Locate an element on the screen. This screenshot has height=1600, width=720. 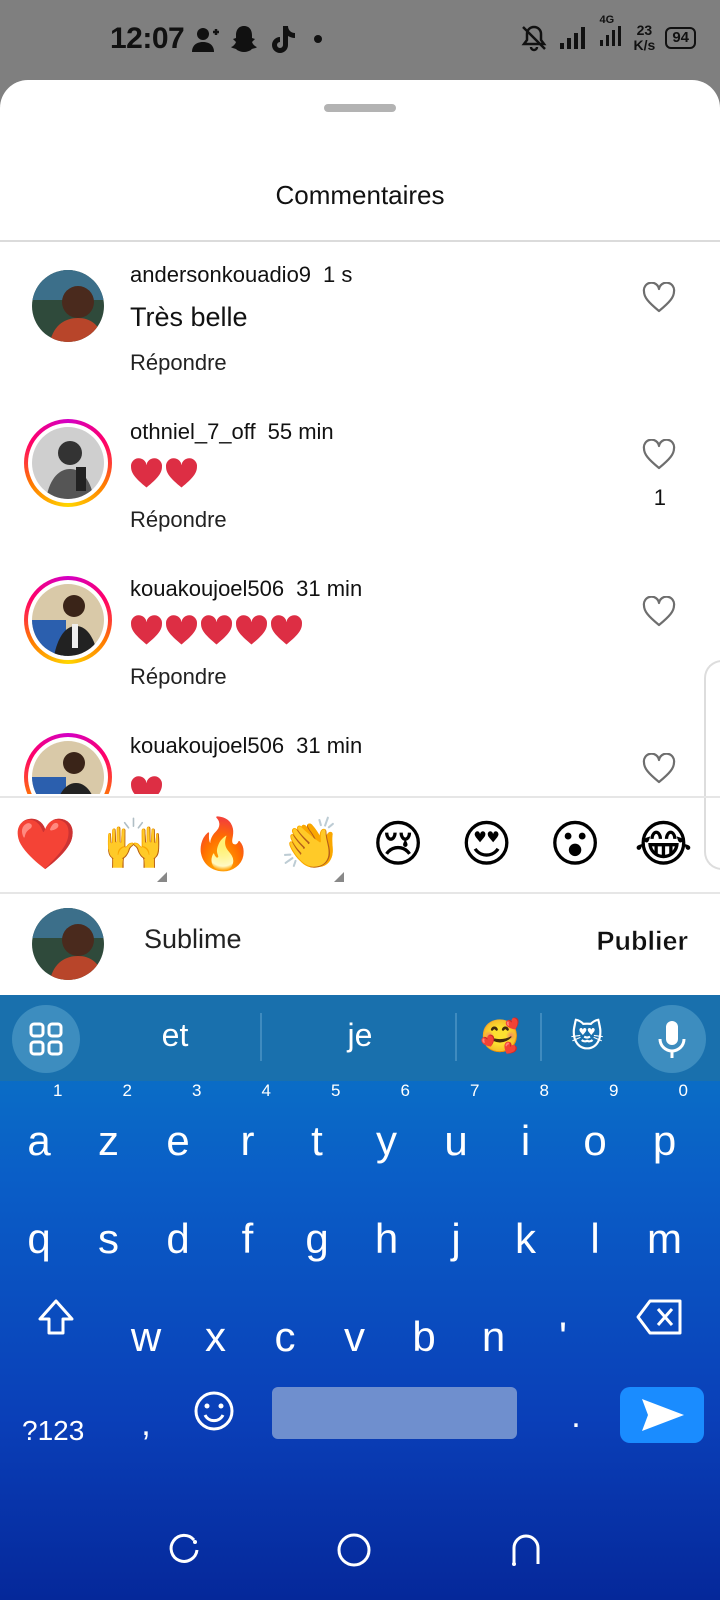
signal-icon is located at coordinates (572, 37).